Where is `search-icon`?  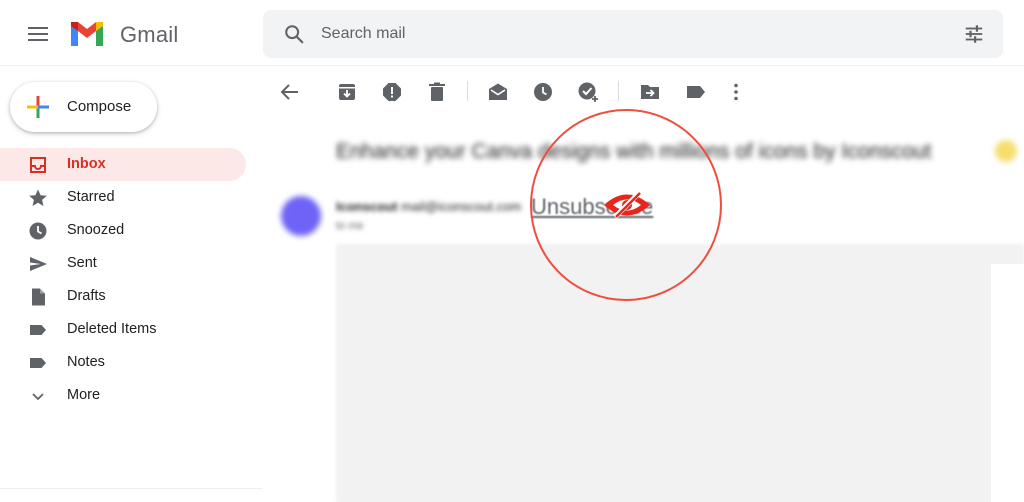
search-icon is located at coordinates (294, 34).